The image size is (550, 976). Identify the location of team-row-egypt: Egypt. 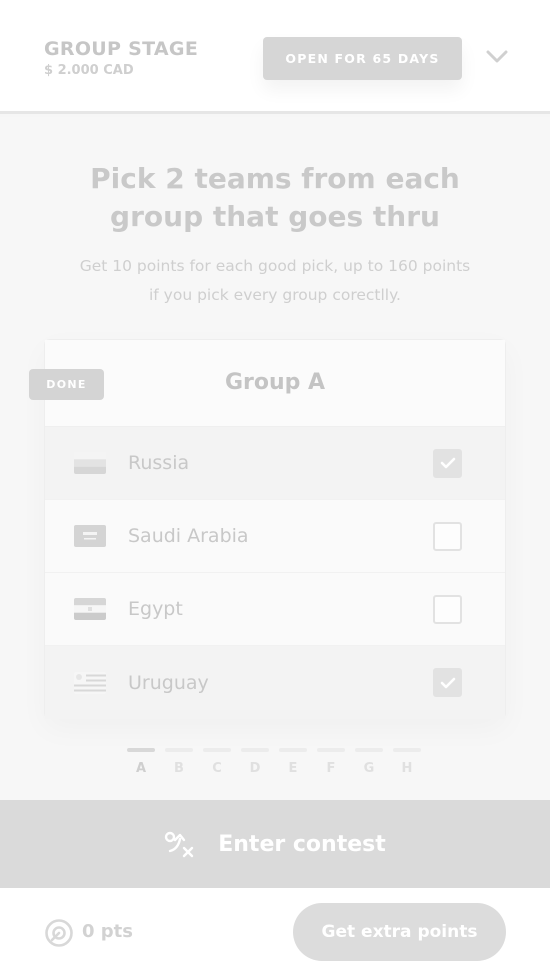
(275, 609).